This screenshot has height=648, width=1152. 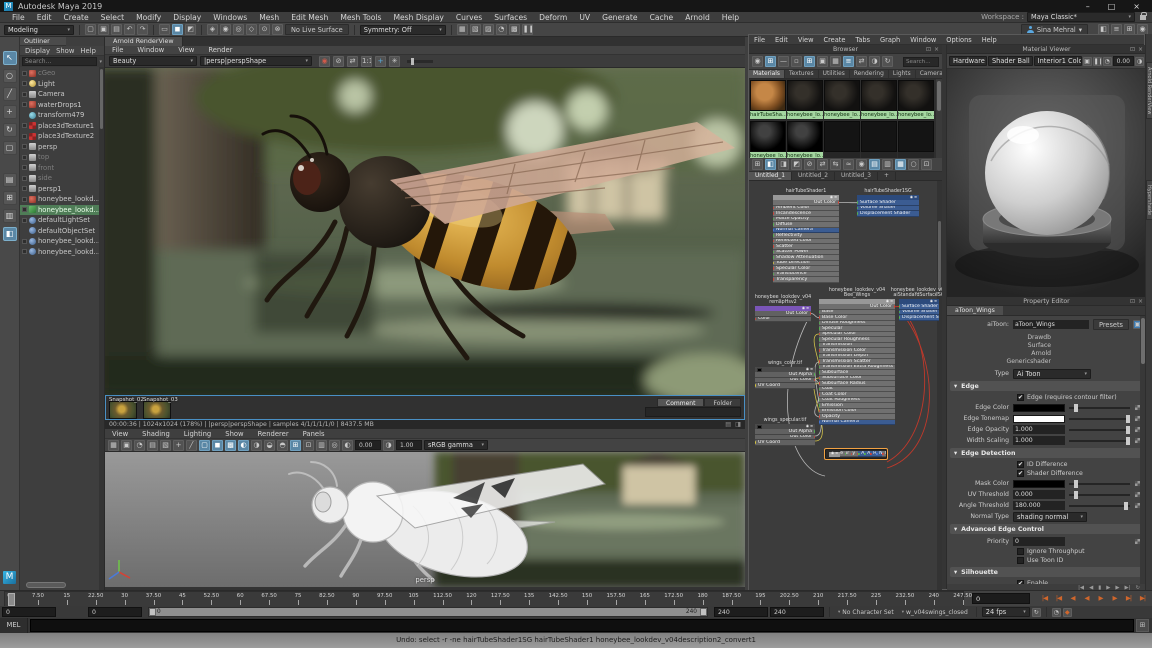 What do you see at coordinates (37, 51) in the screenshot?
I see `outliner-menu-display: Display` at bounding box center [37, 51].